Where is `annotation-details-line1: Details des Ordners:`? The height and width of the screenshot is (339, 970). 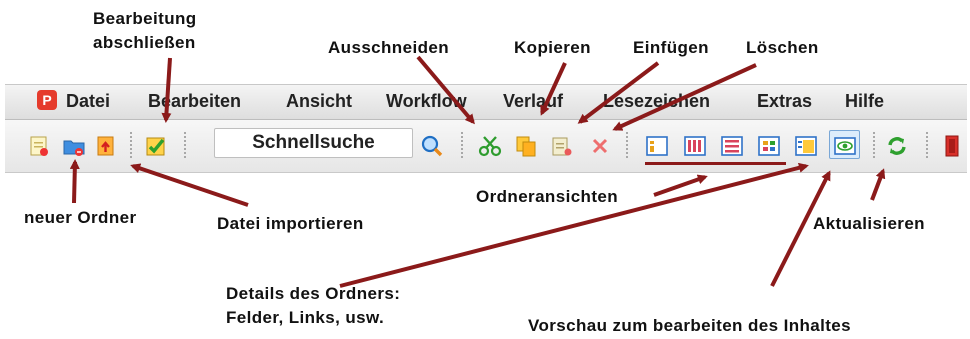 annotation-details-line1: Details des Ordners: is located at coordinates (313, 293).